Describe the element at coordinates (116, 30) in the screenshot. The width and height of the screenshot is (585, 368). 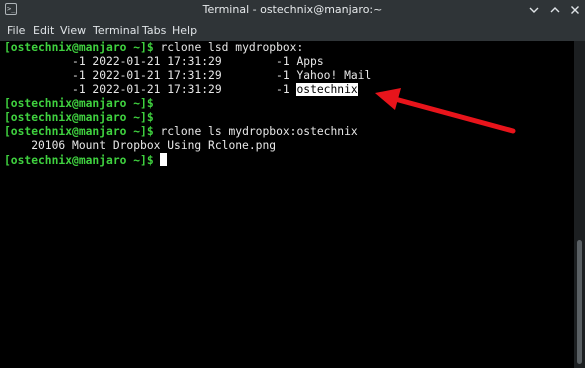
I see `menu-terminal: Terminal` at that location.